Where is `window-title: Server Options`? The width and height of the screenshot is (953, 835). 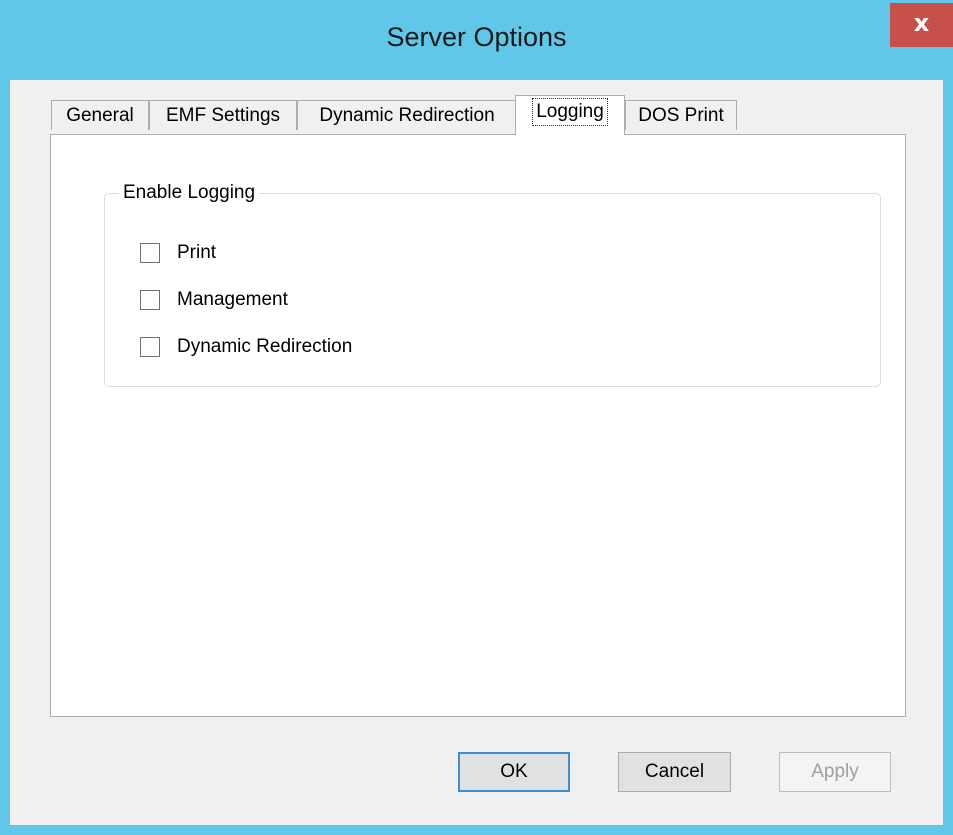 window-title: Server Options is located at coordinates (476, 37).